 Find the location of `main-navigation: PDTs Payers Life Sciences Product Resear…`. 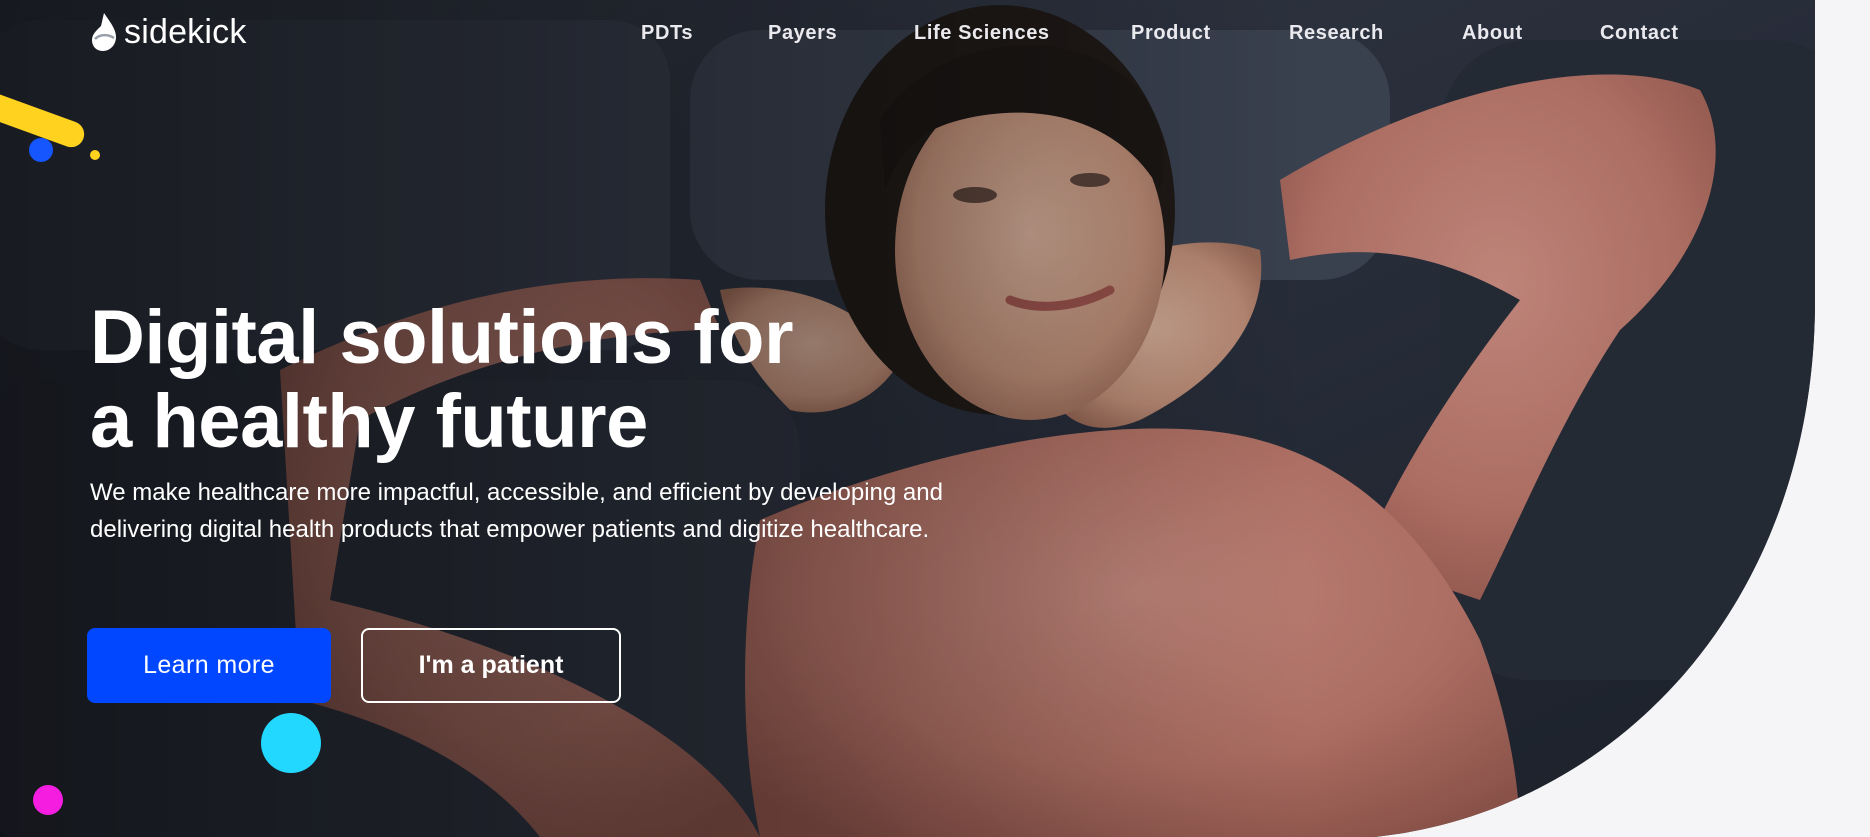

main-navigation: PDTs Payers Life Sciences Product Resear… is located at coordinates (935, 33).